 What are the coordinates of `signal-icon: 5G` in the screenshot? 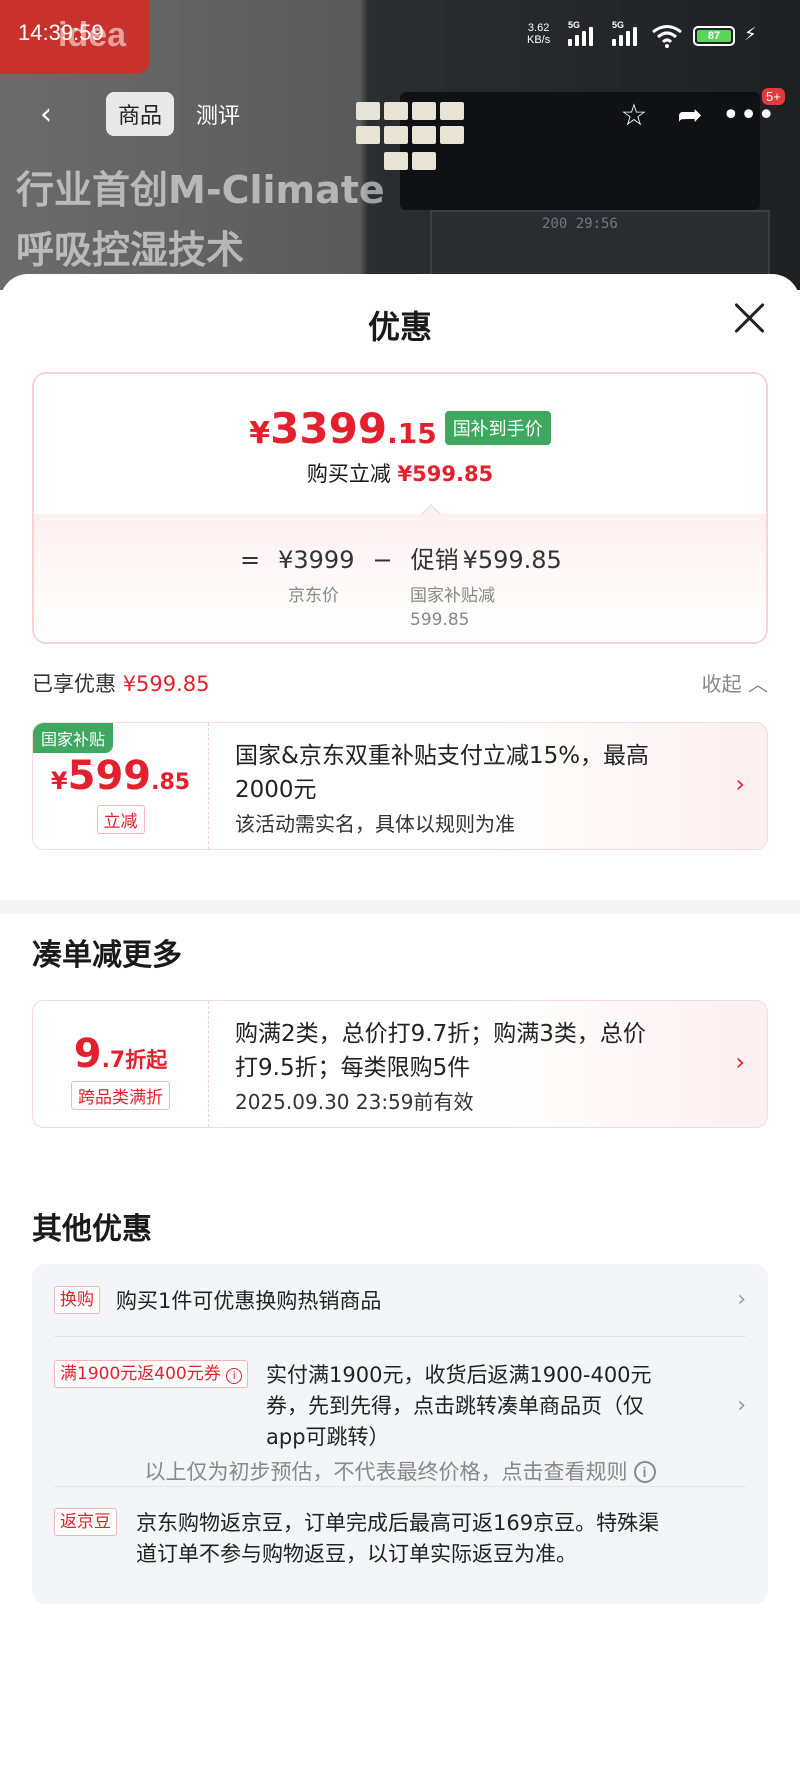 It's located at (580, 33).